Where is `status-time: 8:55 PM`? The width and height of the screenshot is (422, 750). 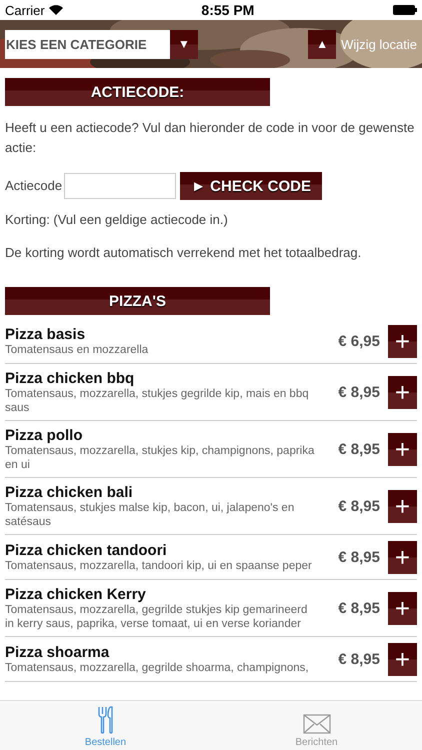 status-time: 8:55 PM is located at coordinates (227, 10).